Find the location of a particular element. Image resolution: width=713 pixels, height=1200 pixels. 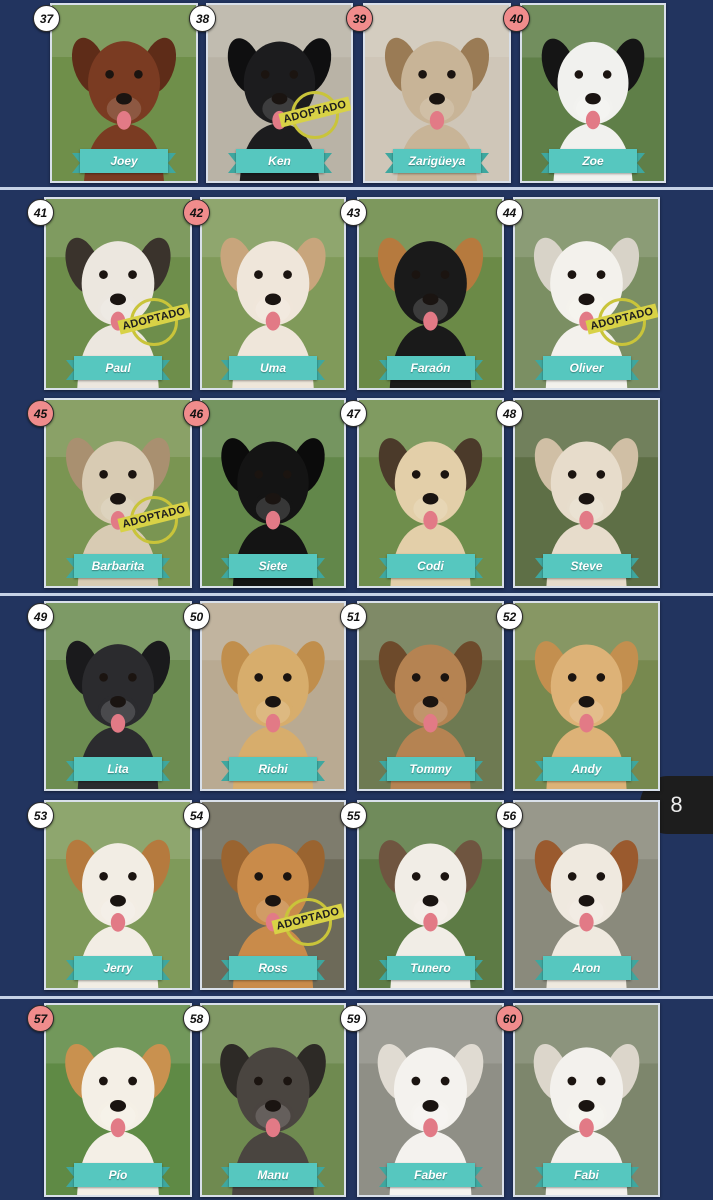

dog-name: Faraón is located at coordinates (430, 368).